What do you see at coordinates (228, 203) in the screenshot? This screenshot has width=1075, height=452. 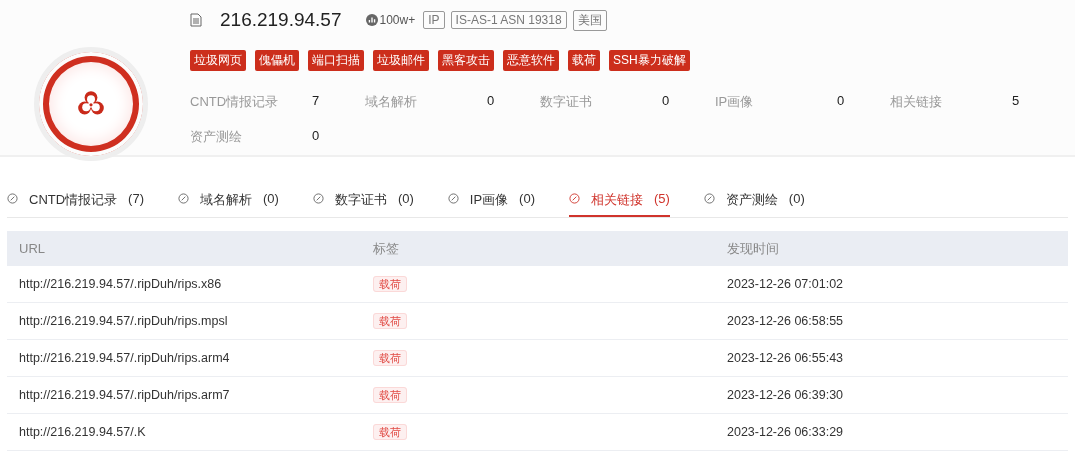 I see `tab: 域名解析 (0)` at bounding box center [228, 203].